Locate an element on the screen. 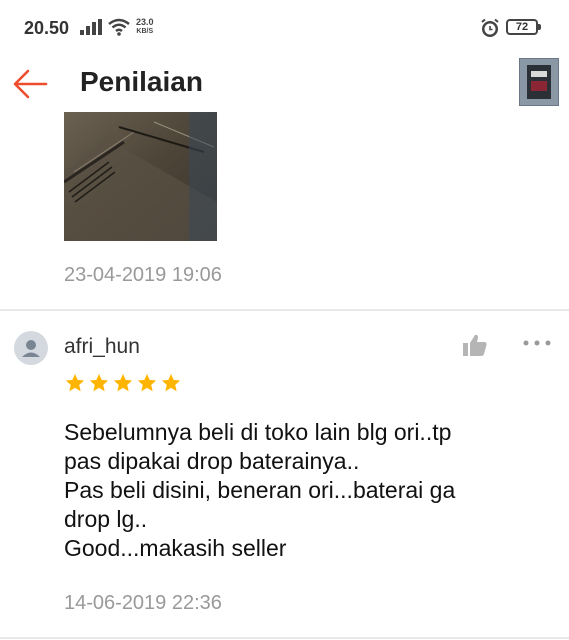 This screenshot has height=640, width=569. network-speed: 23.0 KB/S is located at coordinates (145, 27).